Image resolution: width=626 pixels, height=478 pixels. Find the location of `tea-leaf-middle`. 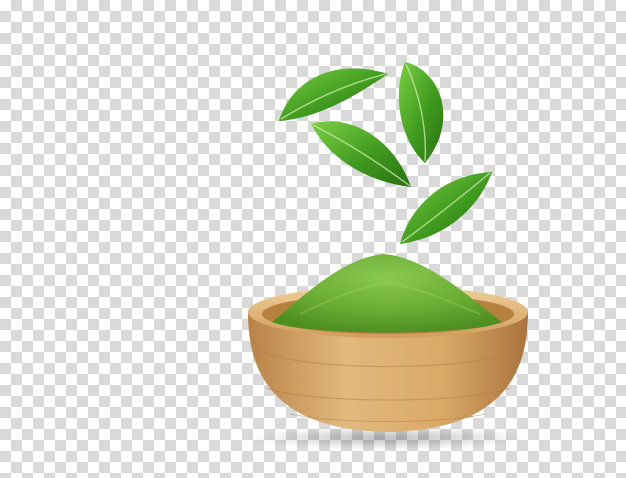

tea-leaf-middle is located at coordinates (361, 154).